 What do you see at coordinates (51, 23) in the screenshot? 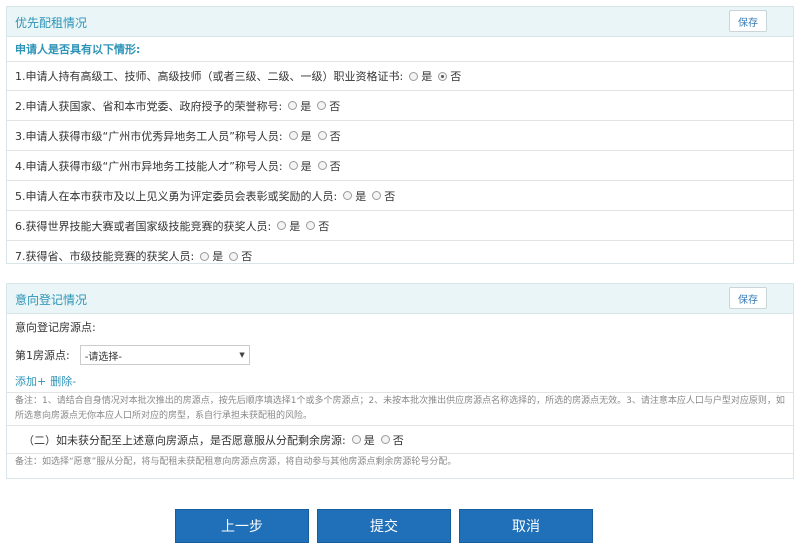
I see `preferential-panel-title: 优先配租情况` at bounding box center [51, 23].